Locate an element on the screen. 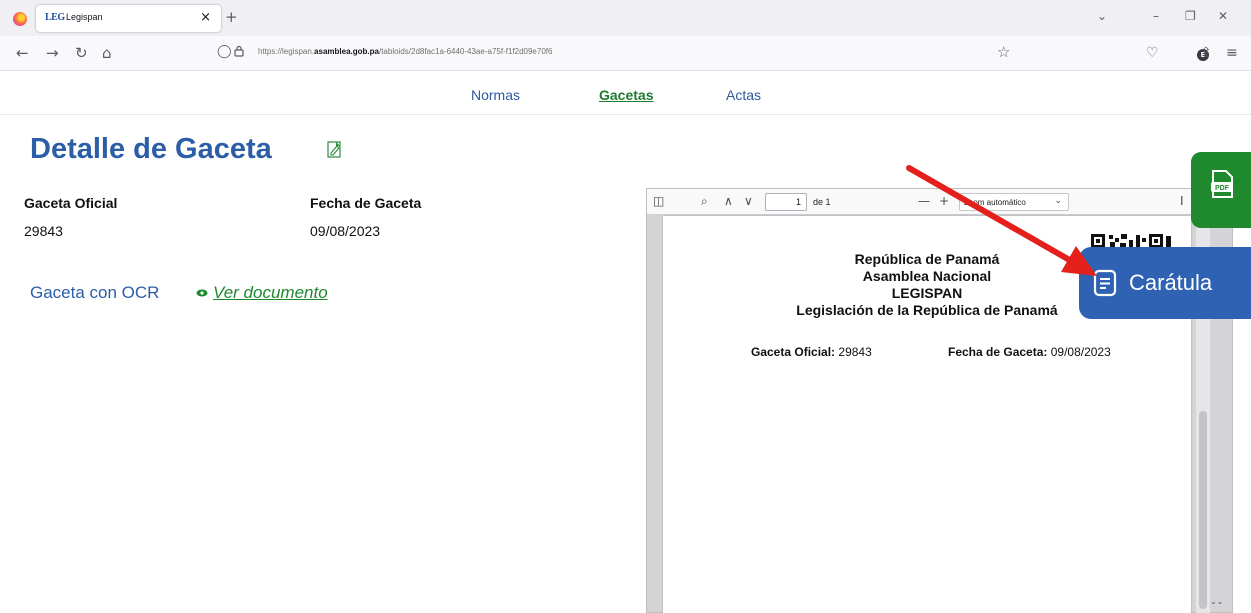 The image size is (1251, 613). scrollbar-thumb is located at coordinates (1203, 510).